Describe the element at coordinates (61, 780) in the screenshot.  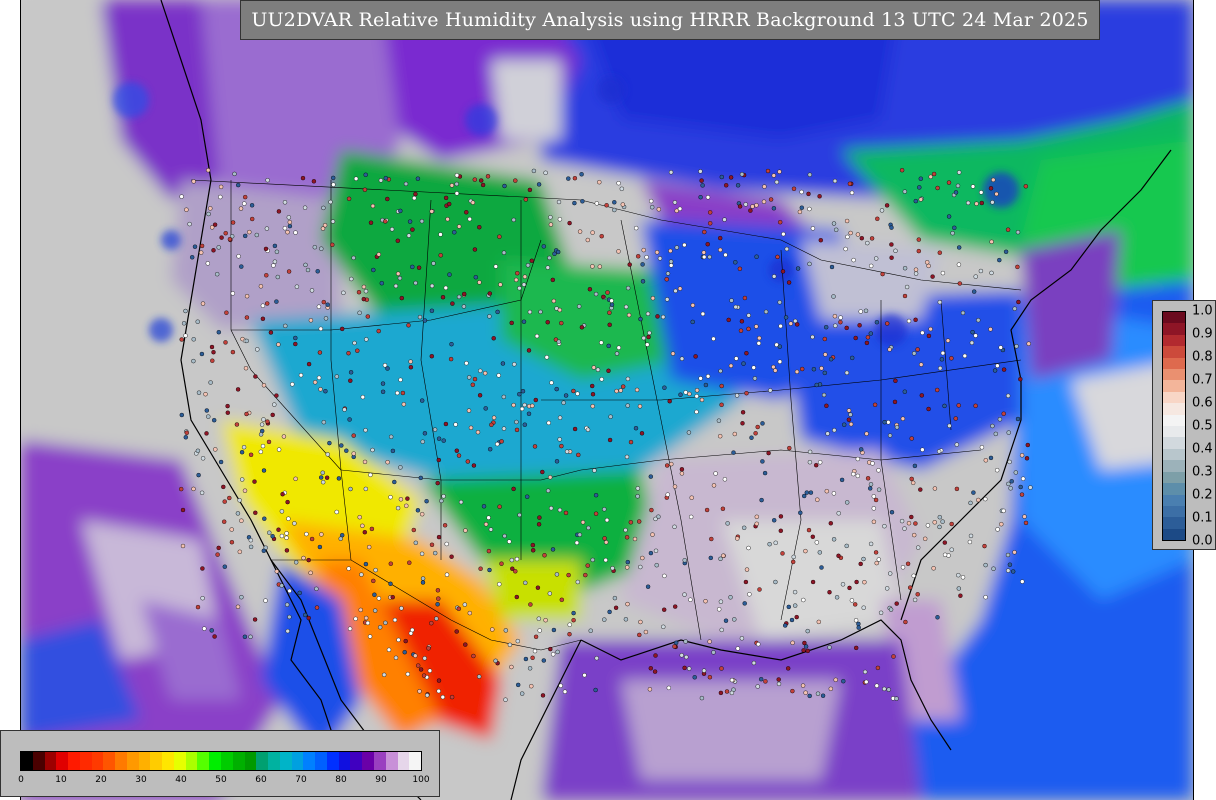
I see `rh-tick-label: 10` at that location.